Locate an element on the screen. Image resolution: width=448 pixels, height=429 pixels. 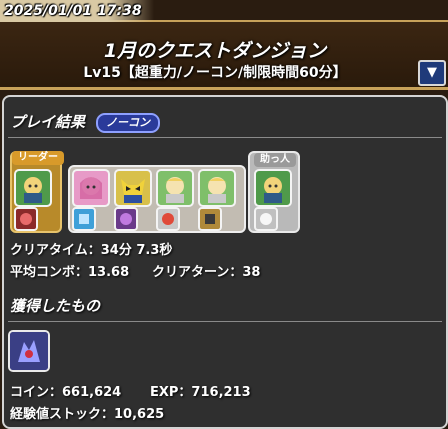
yellow-mask-hero-icon is located at coordinates (133, 188).